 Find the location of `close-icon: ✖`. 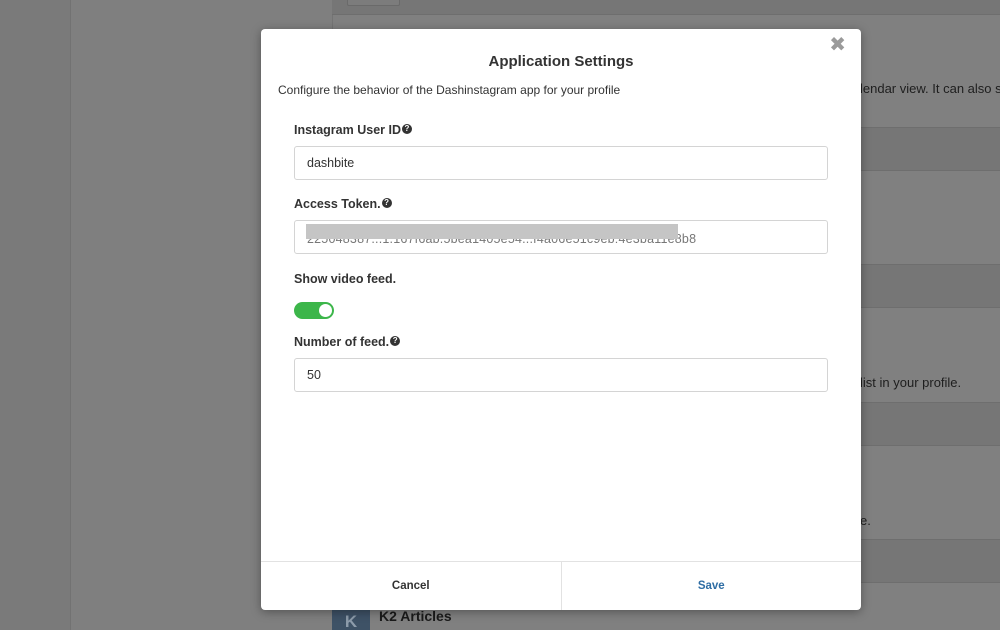

close-icon: ✖ is located at coordinates (837, 45).